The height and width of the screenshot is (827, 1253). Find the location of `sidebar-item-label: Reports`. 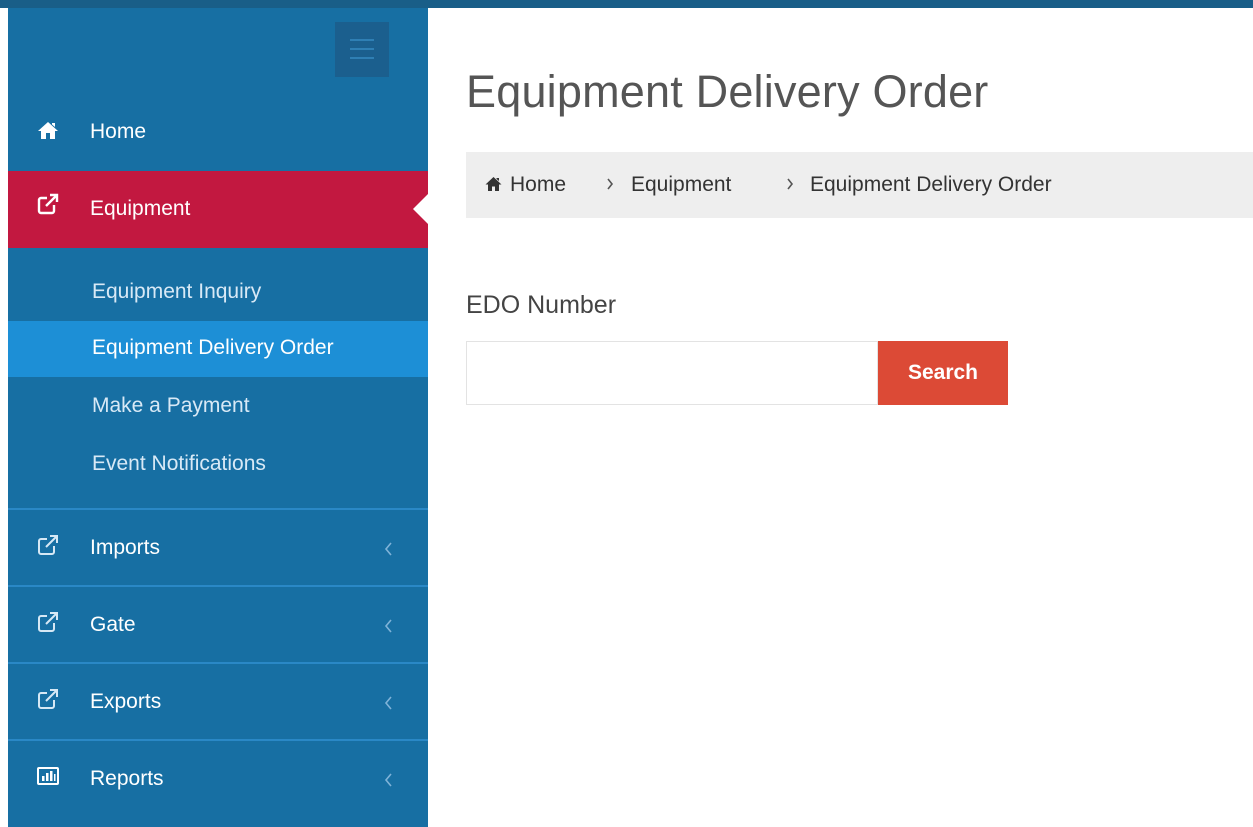

sidebar-item-label: Reports is located at coordinates (127, 778).